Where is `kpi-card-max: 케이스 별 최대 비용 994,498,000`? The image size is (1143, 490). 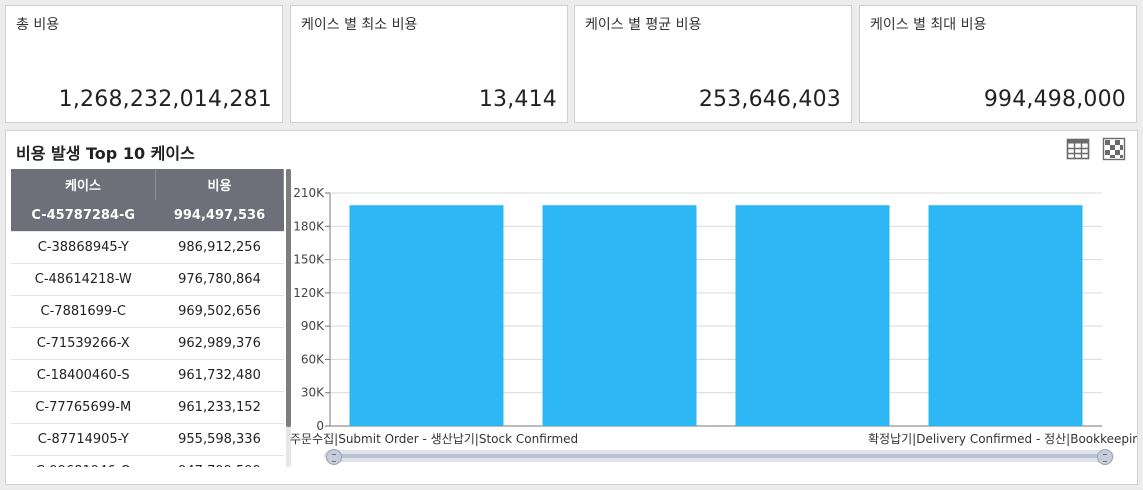
kpi-card-max: 케이스 별 최대 비용 994,498,000 is located at coordinates (998, 64).